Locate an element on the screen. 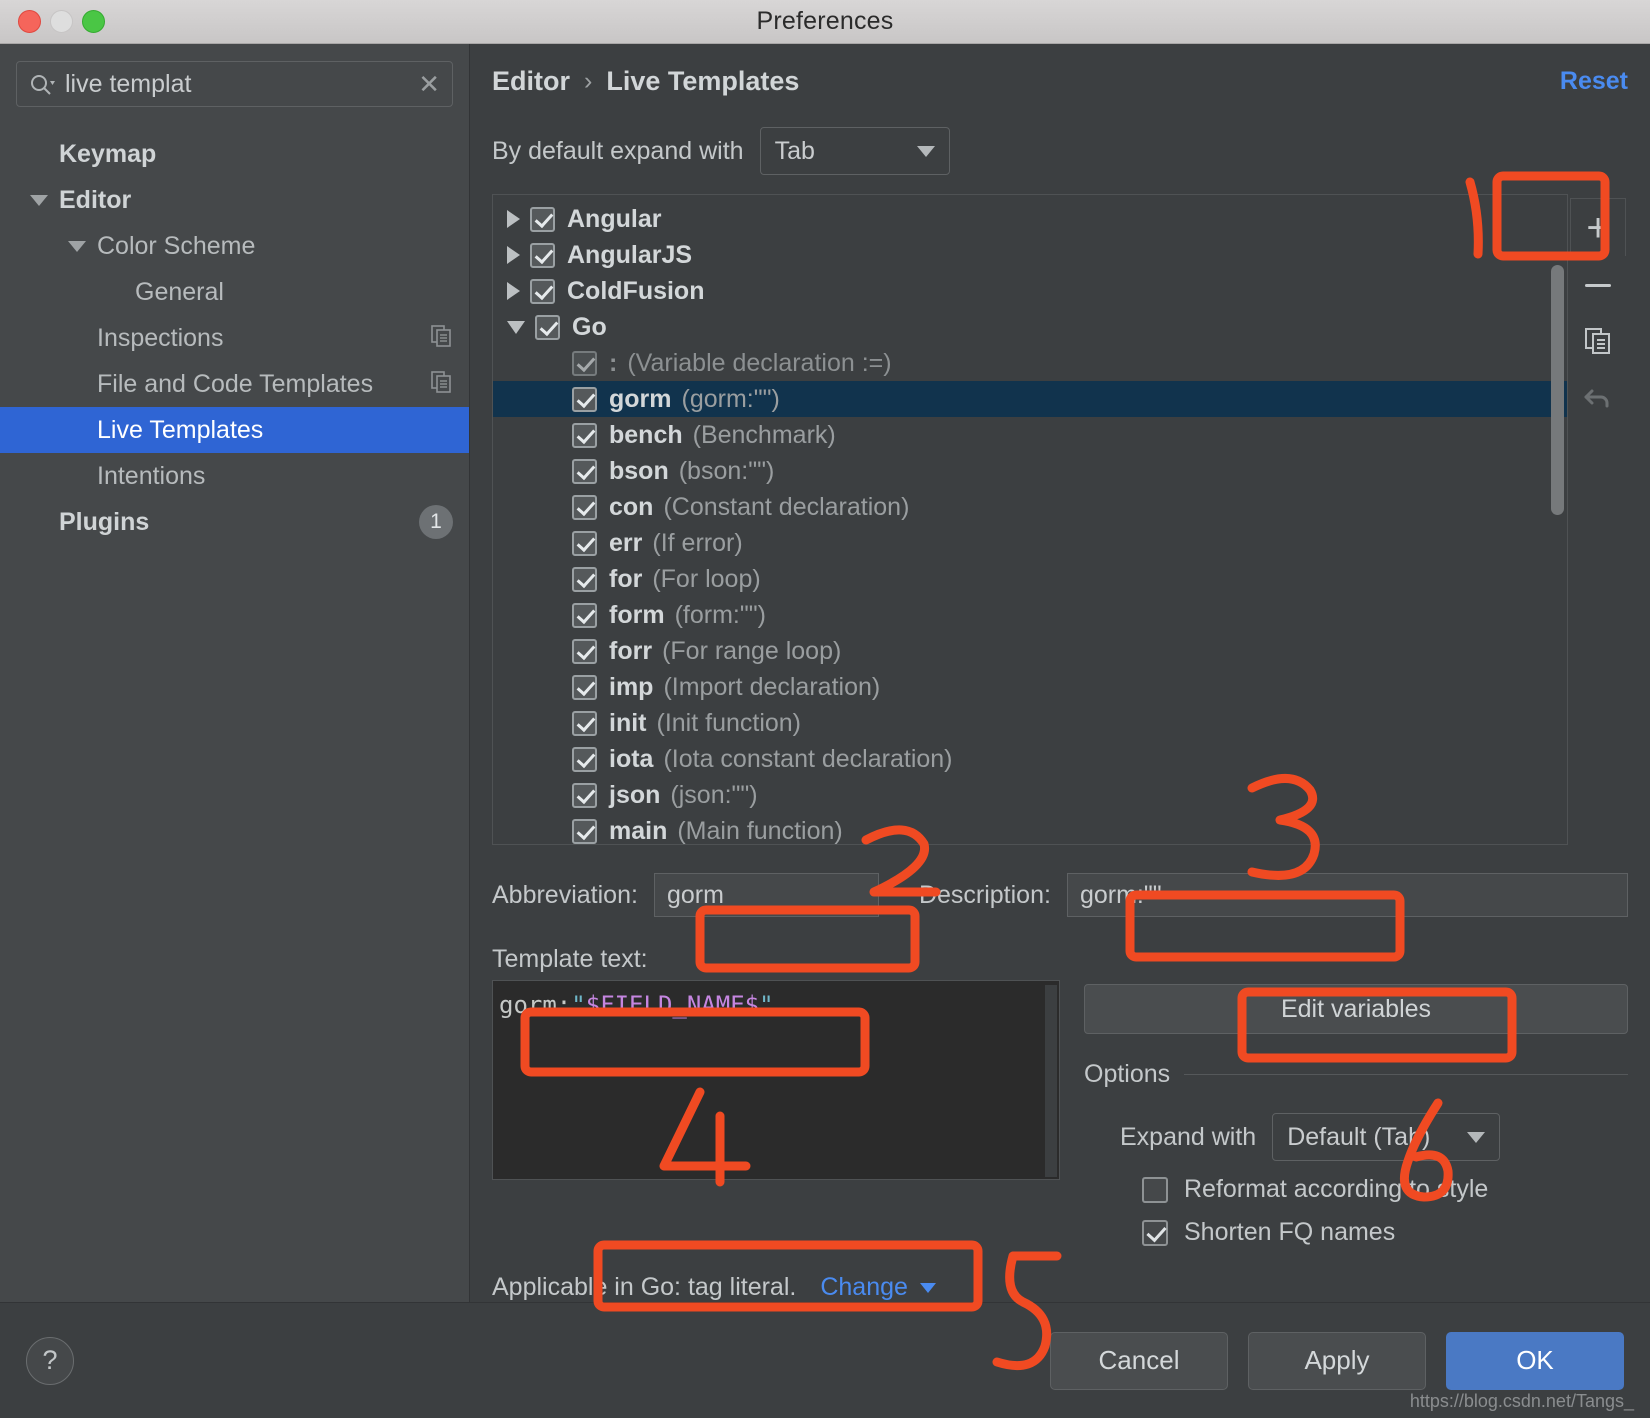 The height and width of the screenshot is (1418, 1650). template-row: con (Constant declaration) is located at coordinates (1030, 507).